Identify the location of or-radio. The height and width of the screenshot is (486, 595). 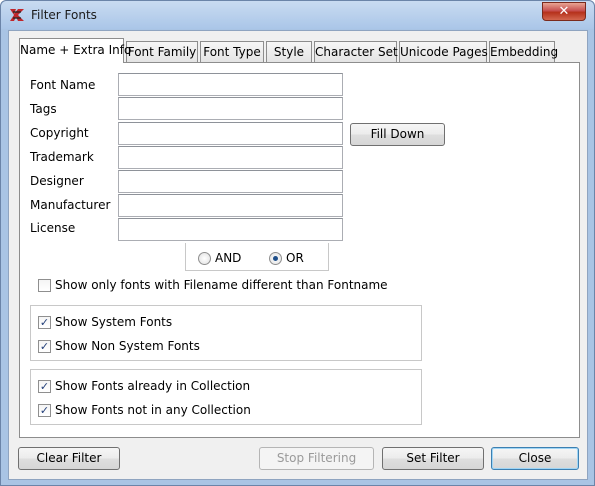
(275, 258).